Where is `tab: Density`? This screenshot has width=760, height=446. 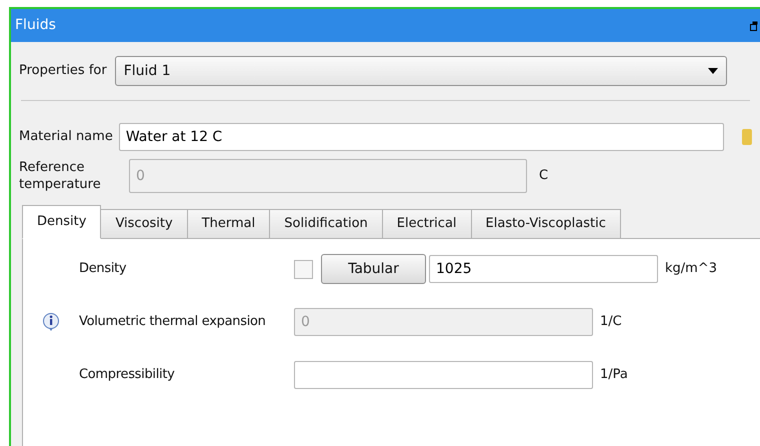 tab: Density is located at coordinates (62, 222).